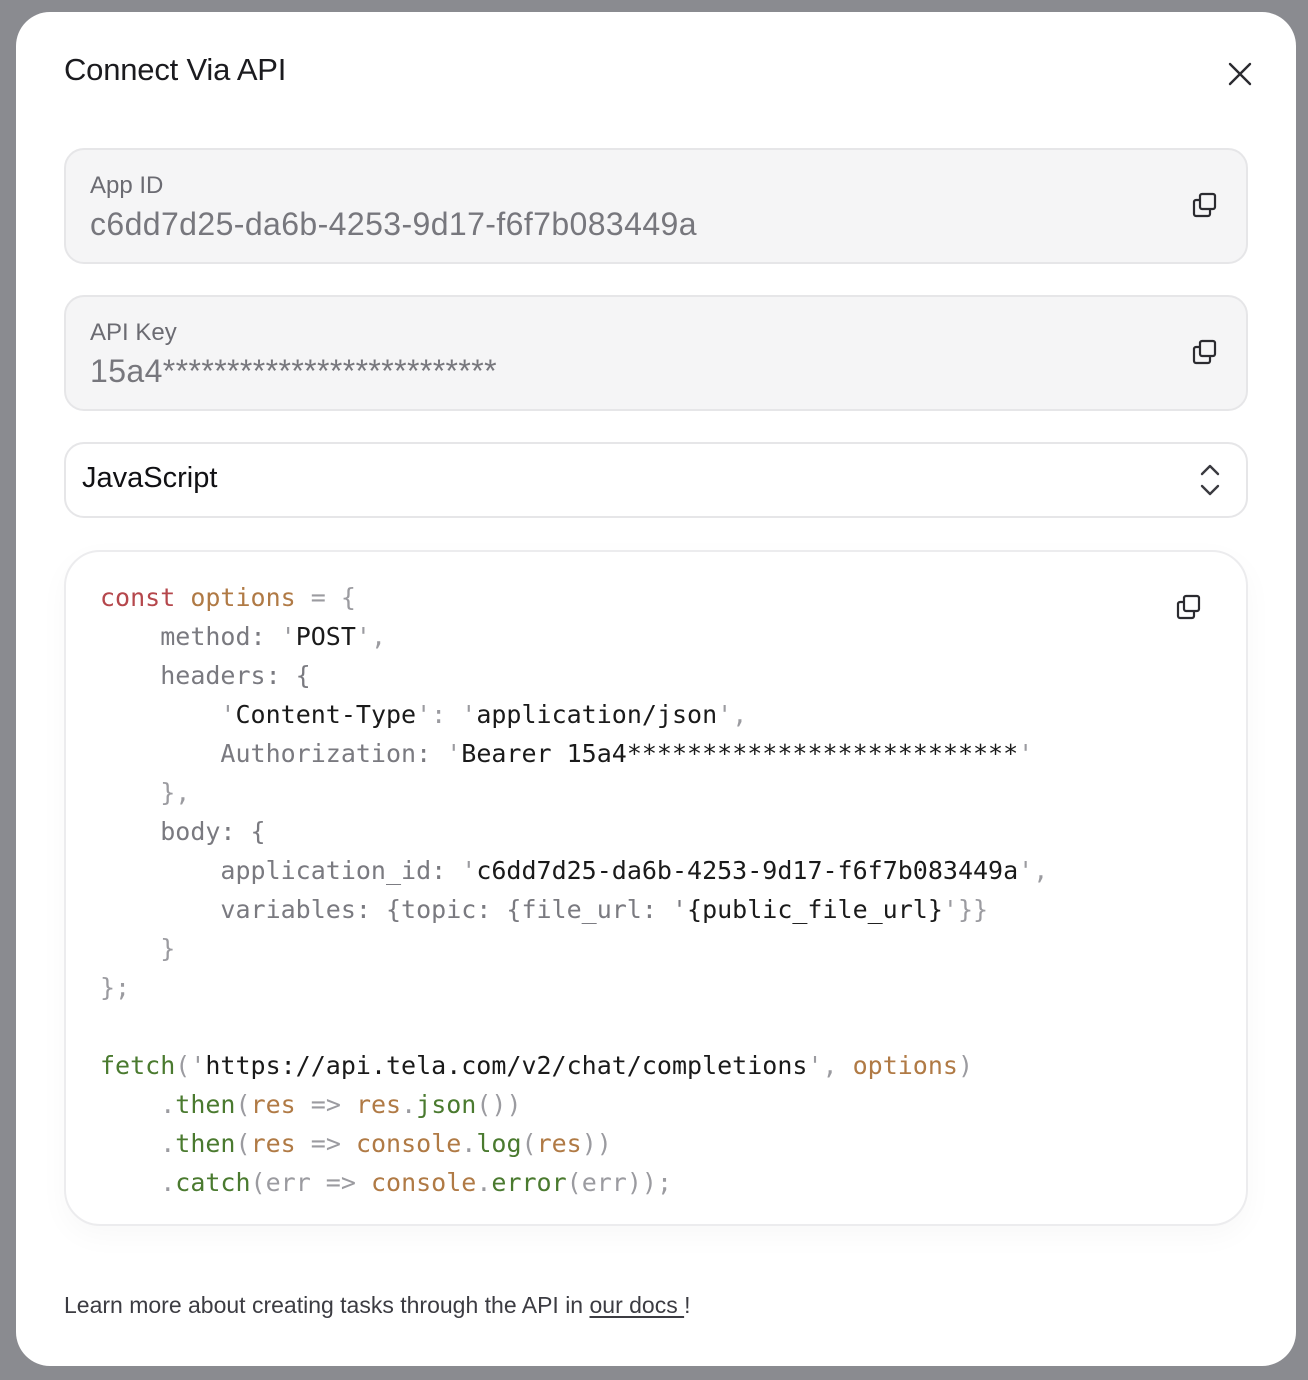  Describe the element at coordinates (446, 1104) in the screenshot. I see `code-token: json` at that location.